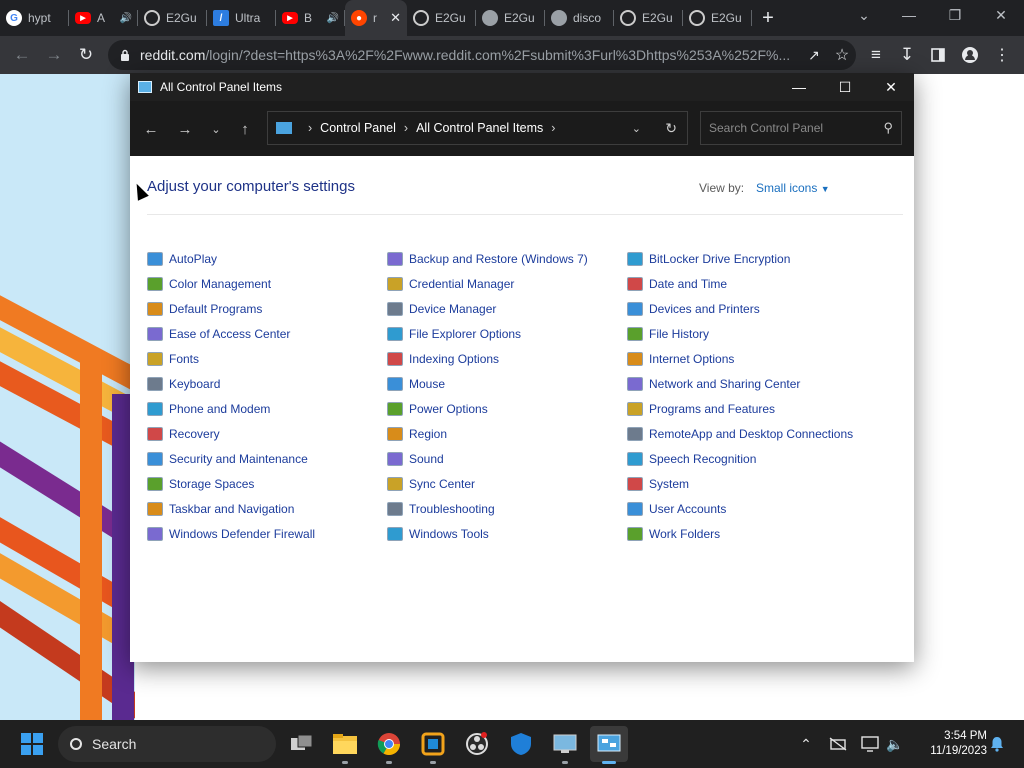 This screenshot has width=1024, height=768. What do you see at coordinates (909, 15) in the screenshot?
I see `minimize-browser-button: —` at bounding box center [909, 15].